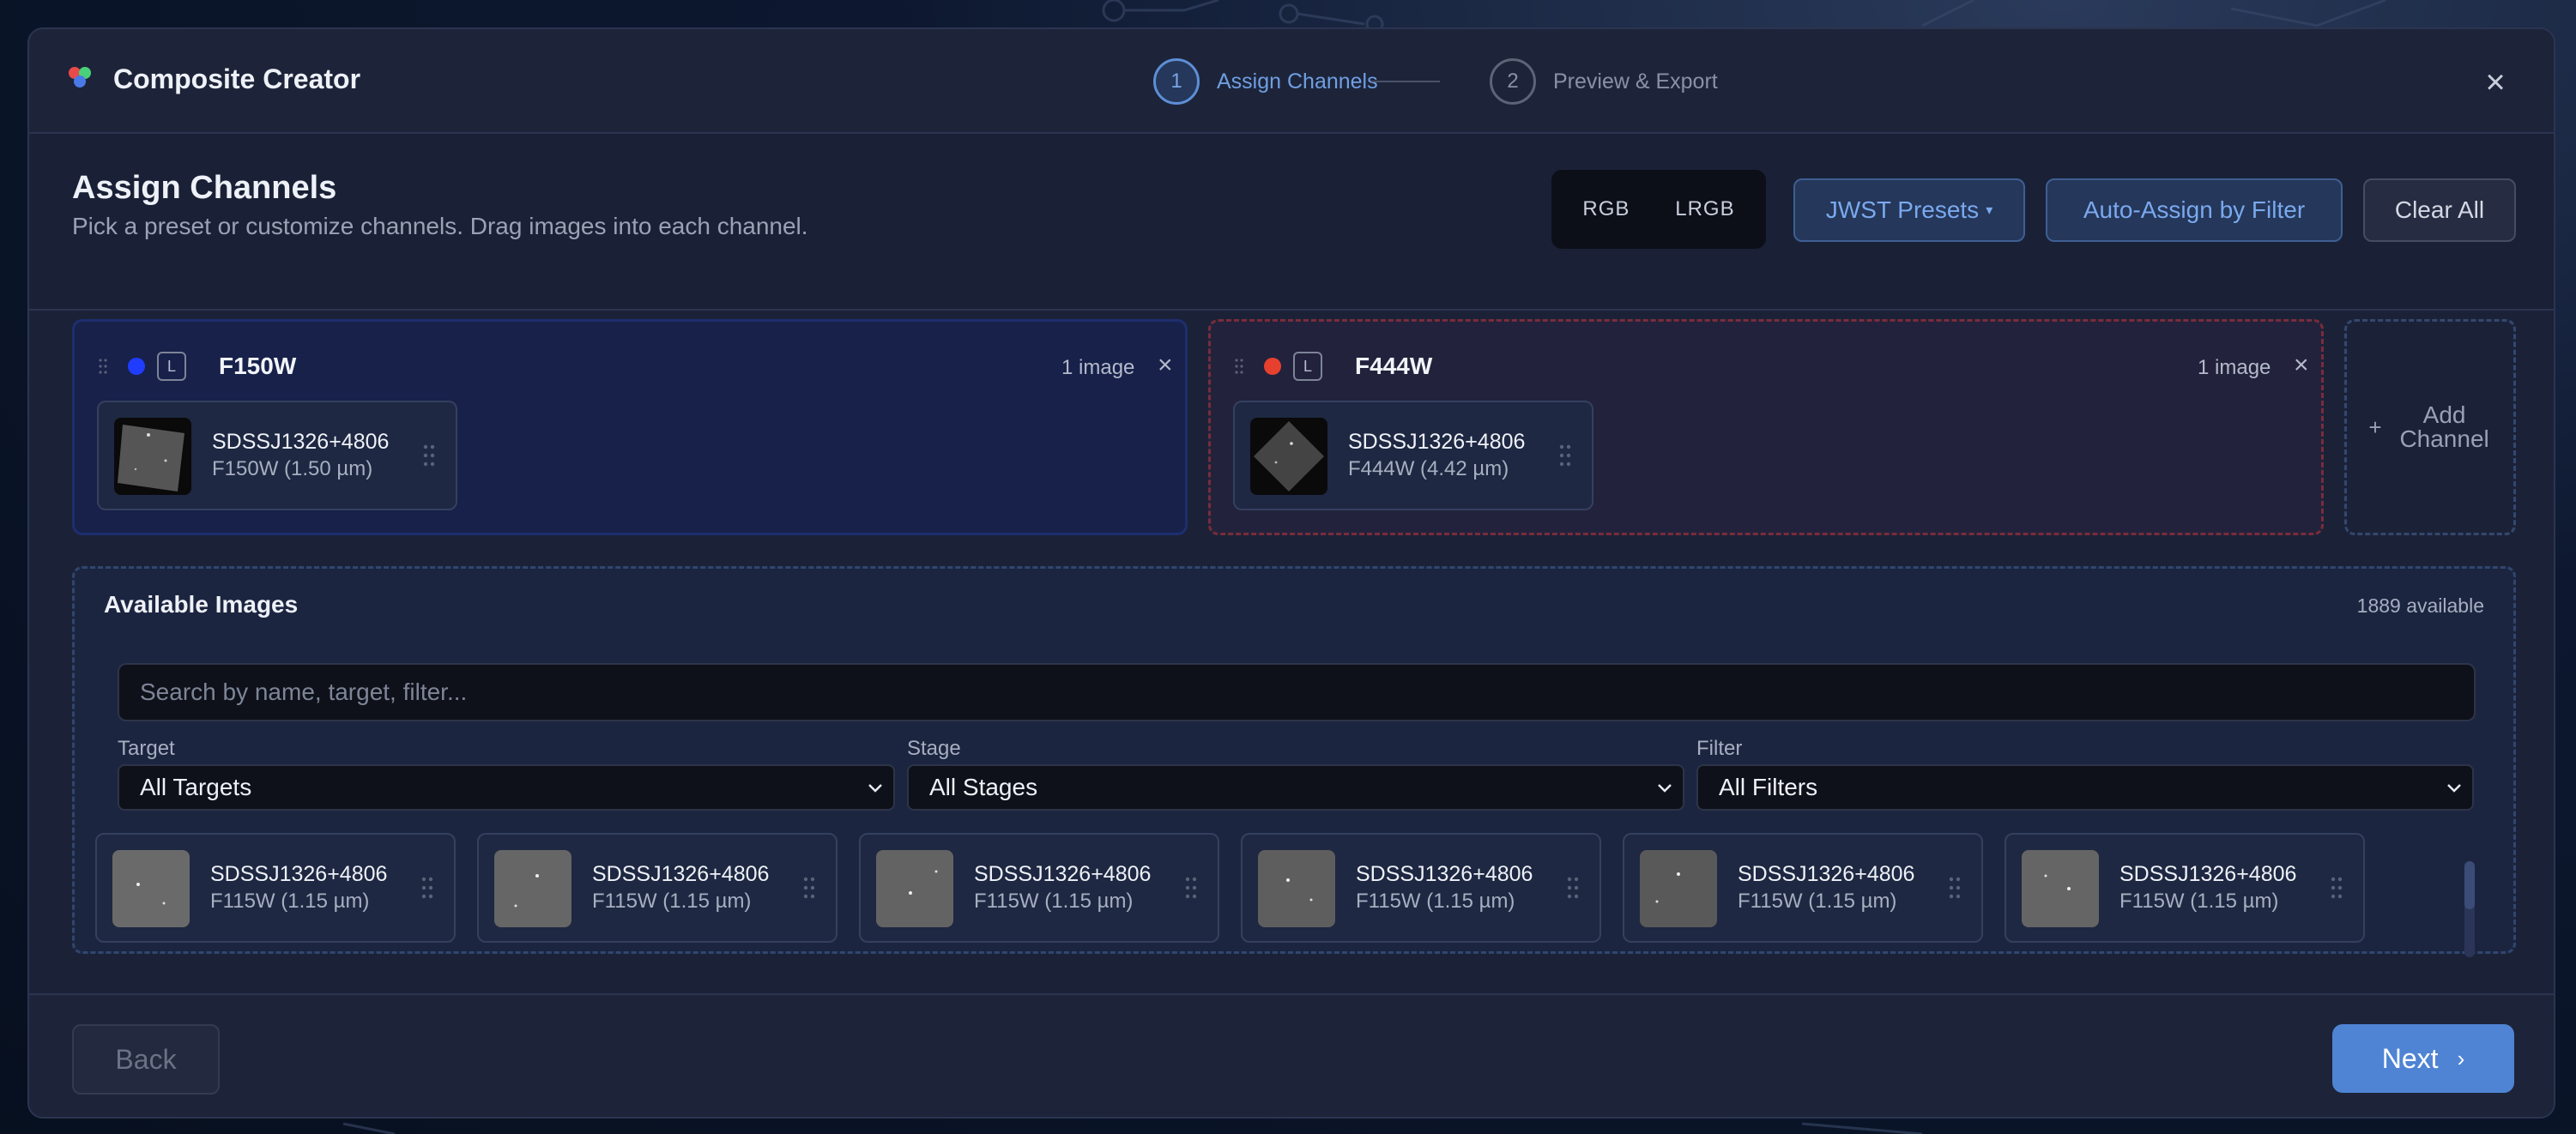 This screenshot has width=2576, height=1134. What do you see at coordinates (1394, 366) in the screenshot?
I see `channel-name: F444W` at bounding box center [1394, 366].